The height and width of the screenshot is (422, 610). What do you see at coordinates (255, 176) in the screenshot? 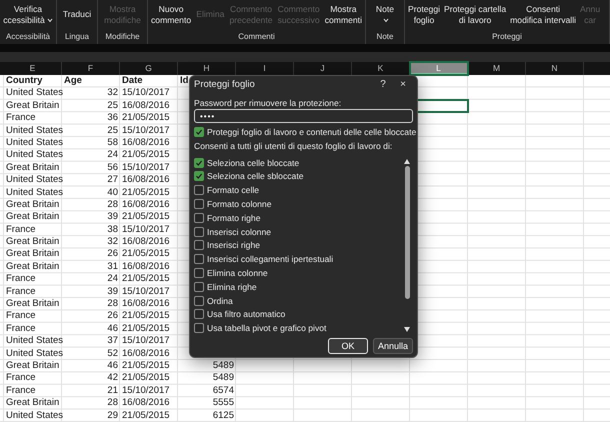
I see `checkbox-label: Seleziona celle sbloccate` at bounding box center [255, 176].